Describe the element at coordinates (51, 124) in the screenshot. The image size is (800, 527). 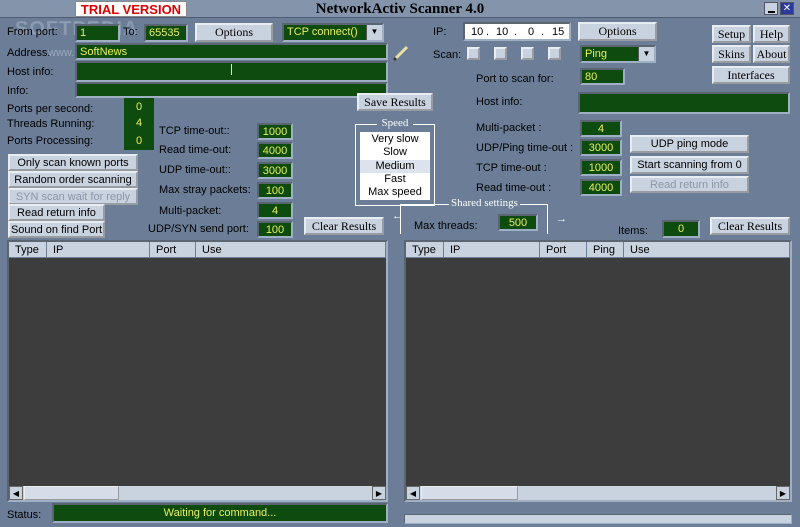
I see `threads-label: Threads Running:` at that location.